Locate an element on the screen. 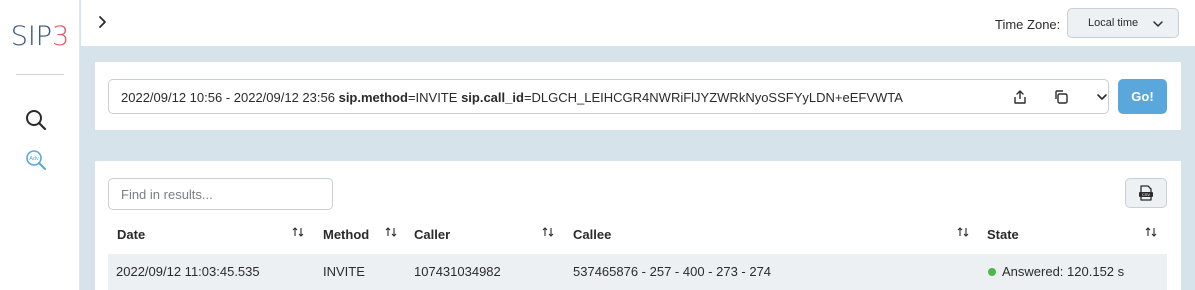 This screenshot has width=1195, height=290. cell-date: 2022/09/12 11:03:45.535 is located at coordinates (188, 271).